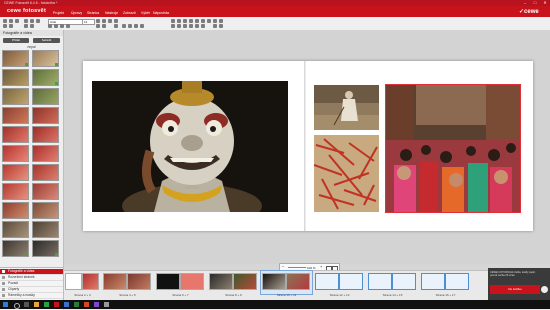 Image resolution: width=550 pixels, height=310 pixels. I want to click on menu-upravy: Úpravy, so click(76, 13).